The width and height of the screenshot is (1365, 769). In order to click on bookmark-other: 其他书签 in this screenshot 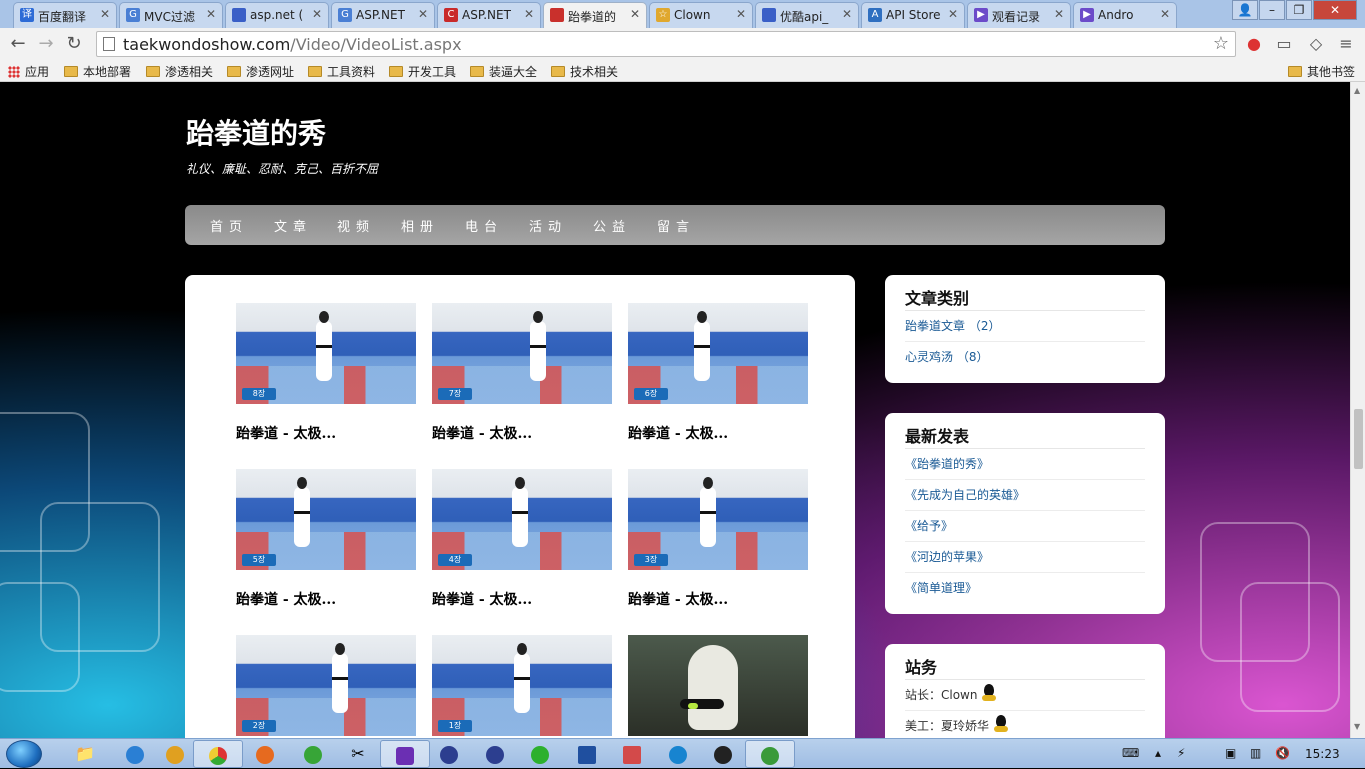, I will do `click(1321, 71)`.